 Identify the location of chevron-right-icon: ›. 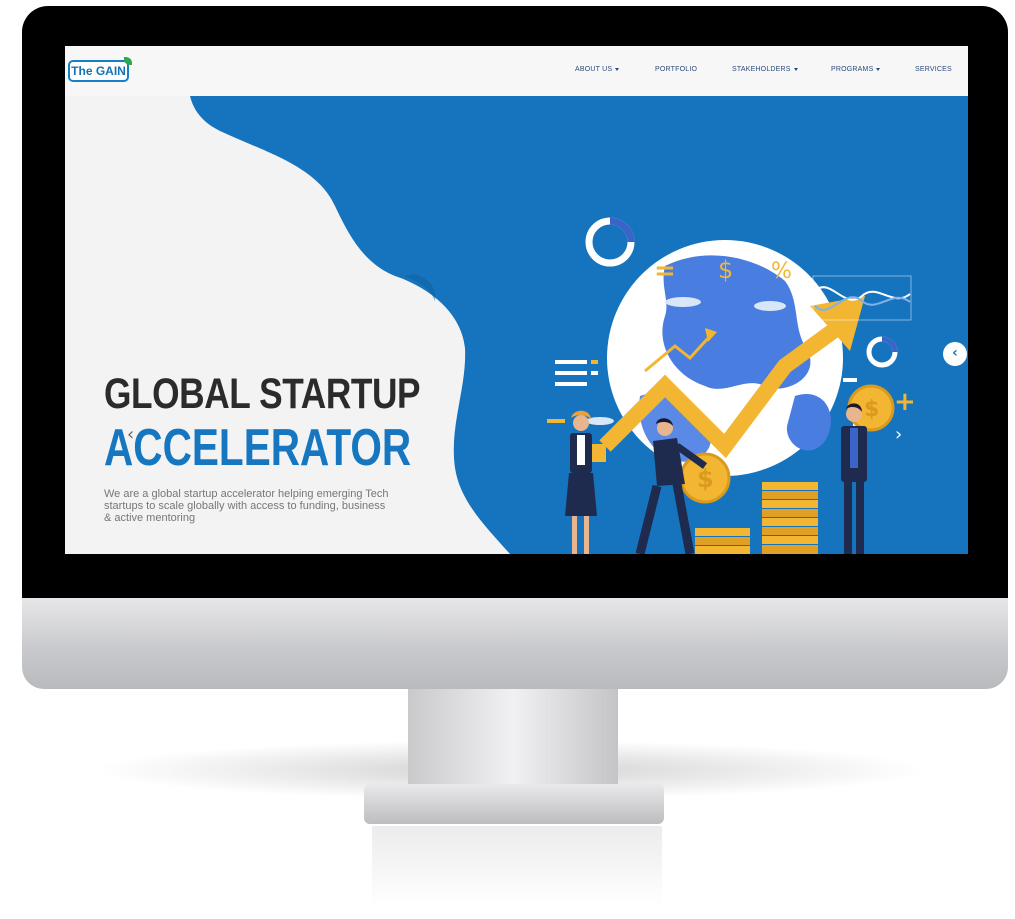
(899, 434).